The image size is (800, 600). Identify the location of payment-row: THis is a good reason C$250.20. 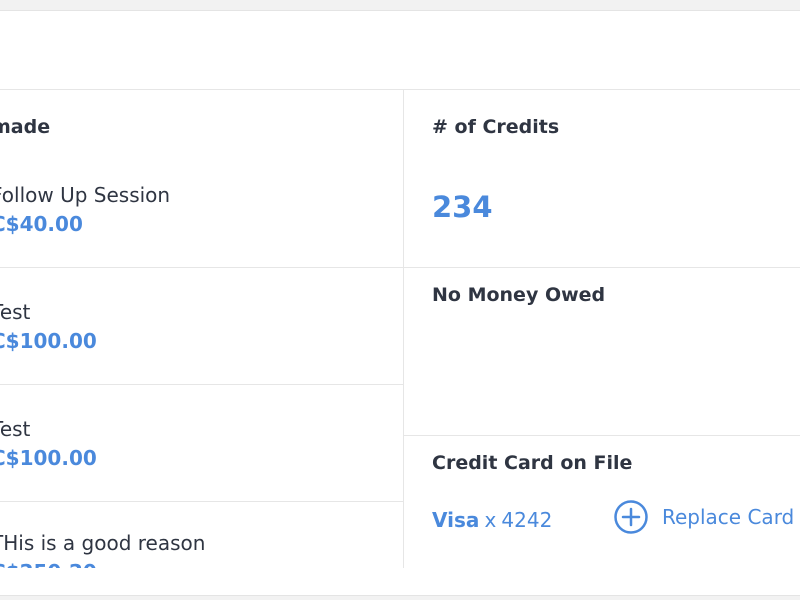
(201, 535).